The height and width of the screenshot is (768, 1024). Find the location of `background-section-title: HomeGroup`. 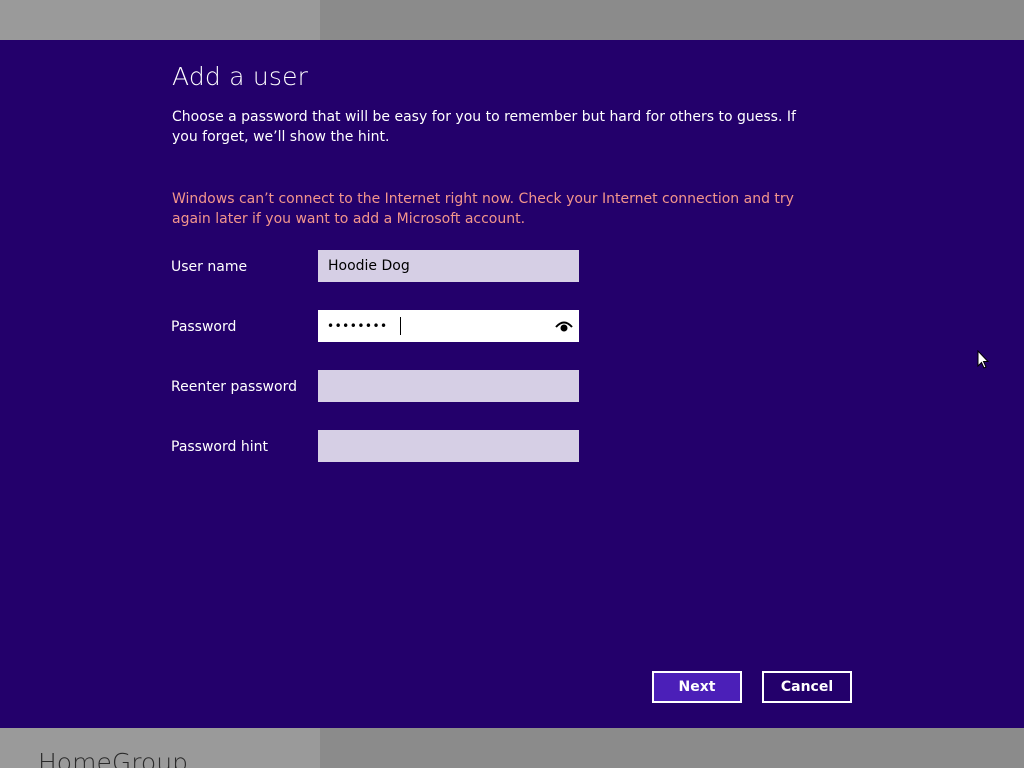

background-section-title: HomeGroup is located at coordinates (113, 758).